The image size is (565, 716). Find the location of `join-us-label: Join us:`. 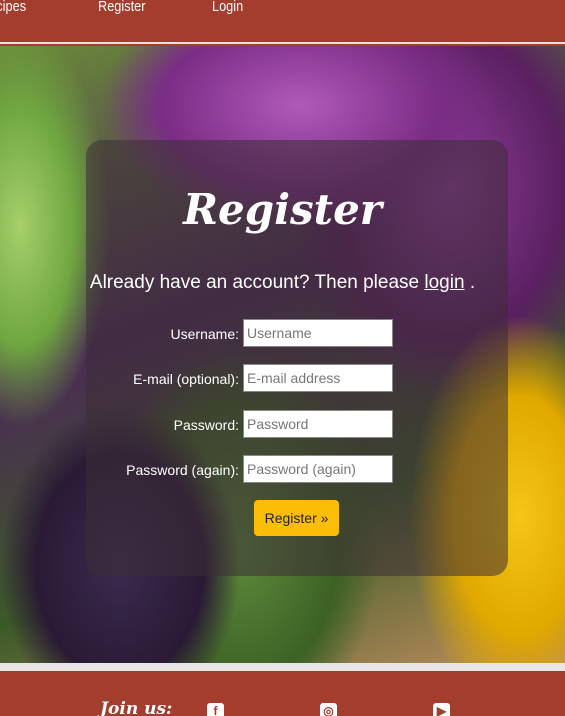

join-us-label: Join us: is located at coordinates (136, 707).